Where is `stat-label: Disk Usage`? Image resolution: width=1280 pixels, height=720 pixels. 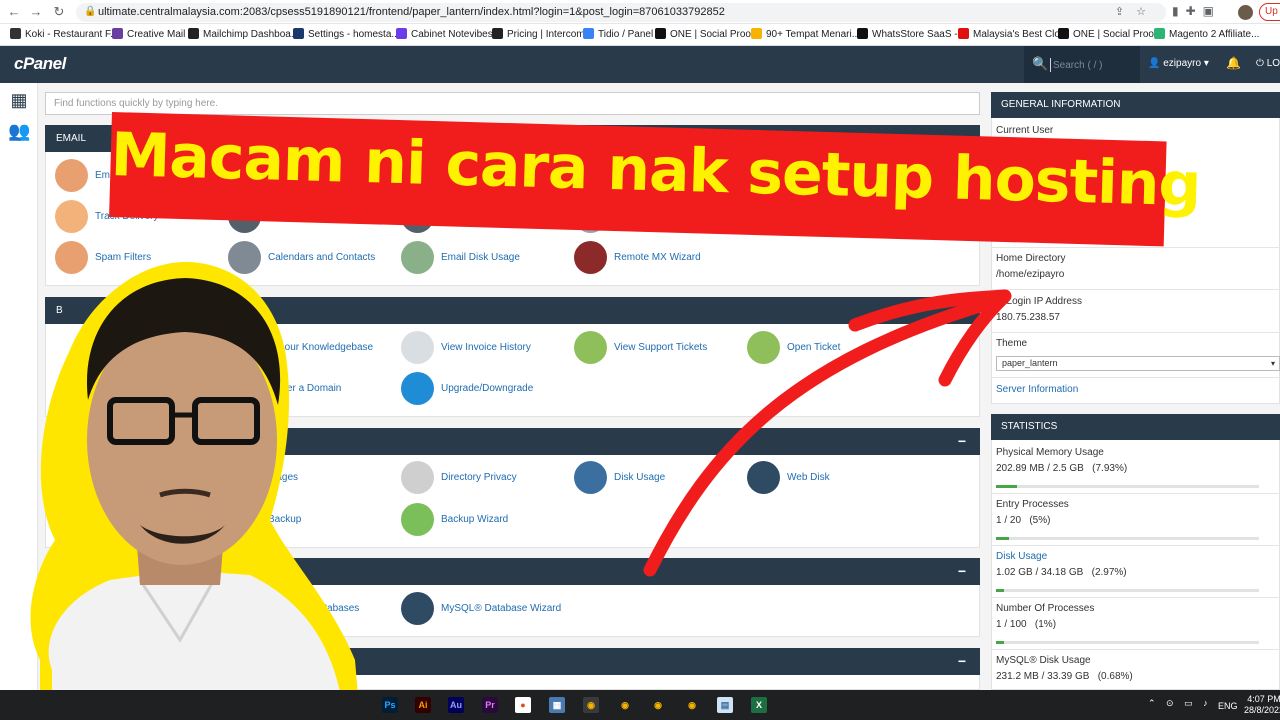 stat-label: Disk Usage is located at coordinates (1138, 556).